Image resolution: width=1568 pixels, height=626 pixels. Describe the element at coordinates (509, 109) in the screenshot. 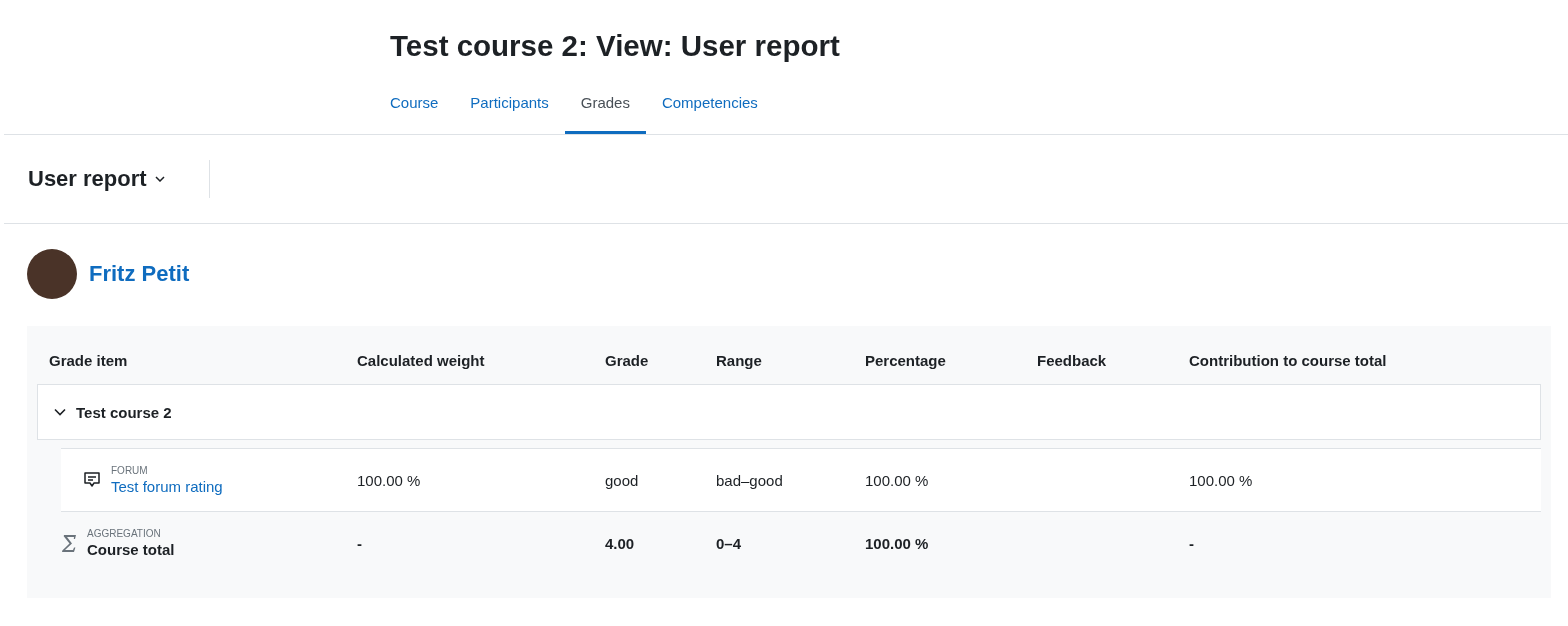

I see `nav-tab: Participants` at that location.